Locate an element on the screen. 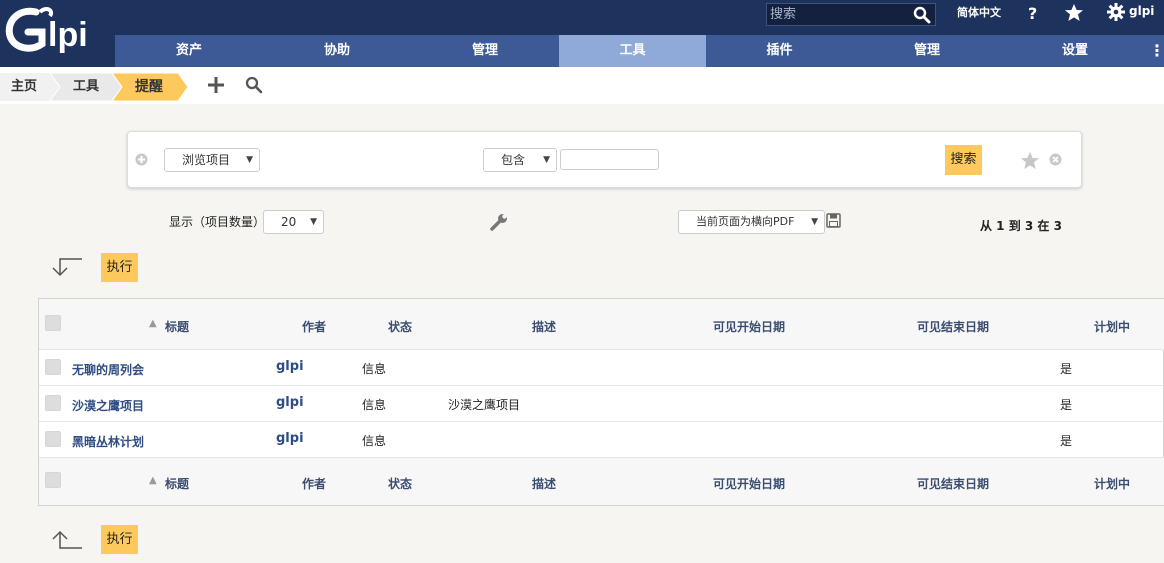 The width and height of the screenshot is (1164, 563). search-button: 搜索 is located at coordinates (963, 160).